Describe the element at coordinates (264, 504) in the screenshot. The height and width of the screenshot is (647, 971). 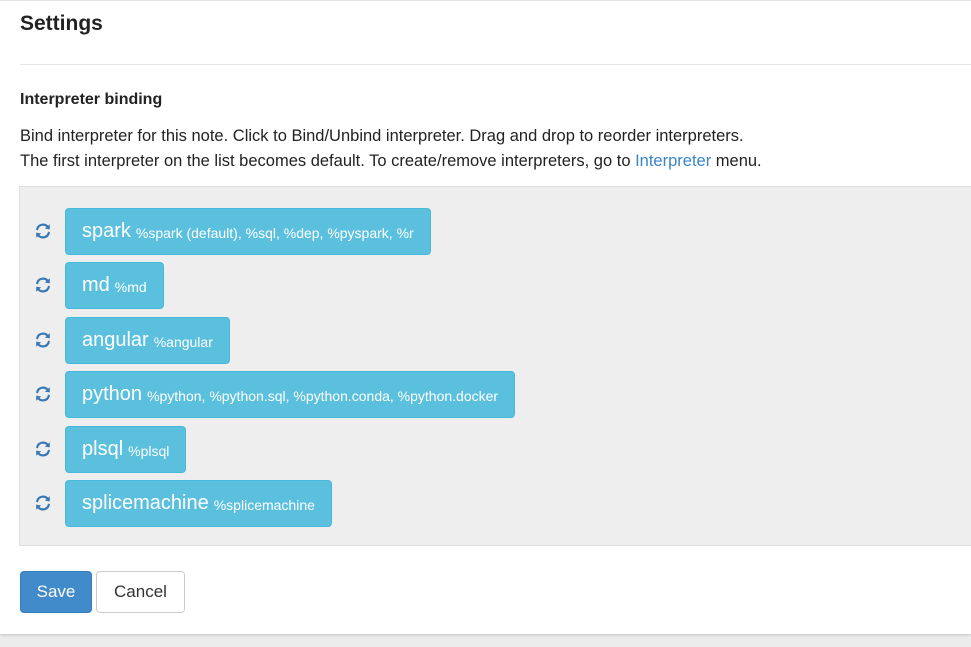
I see `interpreter-aliases: %splicemachine` at that location.